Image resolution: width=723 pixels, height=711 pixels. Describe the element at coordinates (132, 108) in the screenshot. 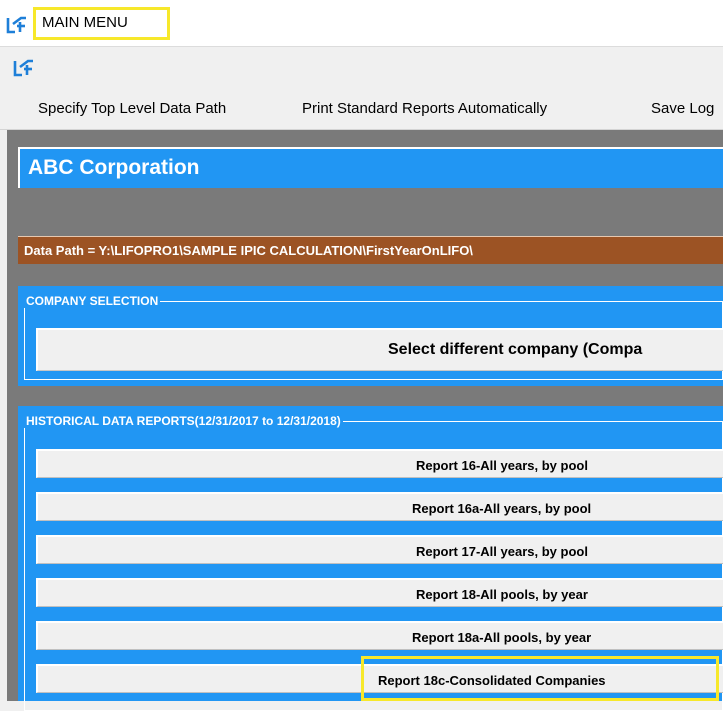

I see `menu-item-specify-data-path: Specify Top Level Data Path` at that location.